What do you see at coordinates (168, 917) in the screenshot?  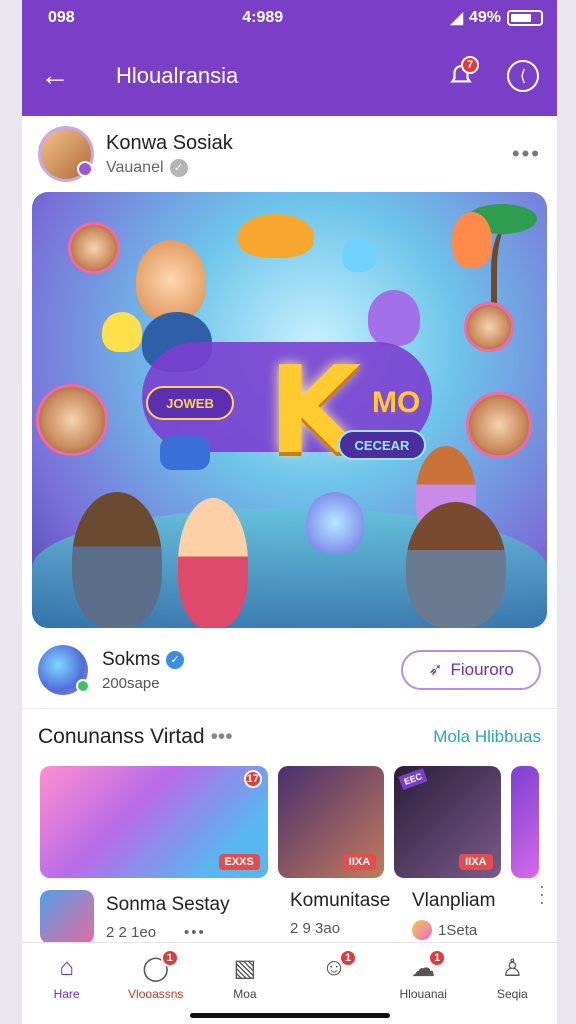 I see `item-text: Sonma Sestay 2 2 1eo •••` at bounding box center [168, 917].